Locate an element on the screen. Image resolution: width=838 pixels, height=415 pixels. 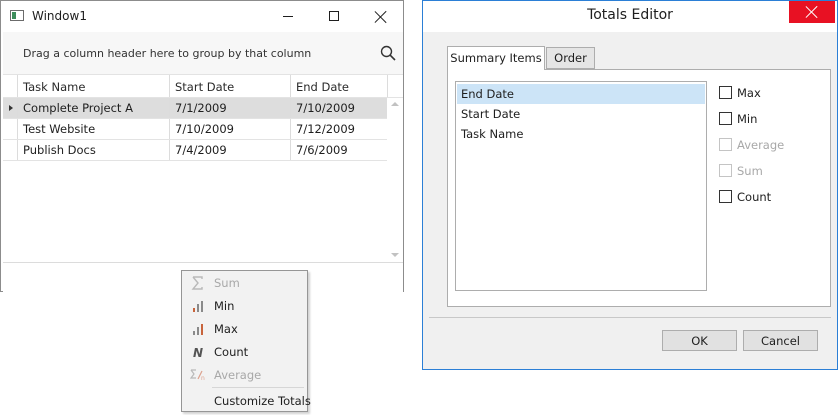
menu-item-max: Max is located at coordinates (244, 329).